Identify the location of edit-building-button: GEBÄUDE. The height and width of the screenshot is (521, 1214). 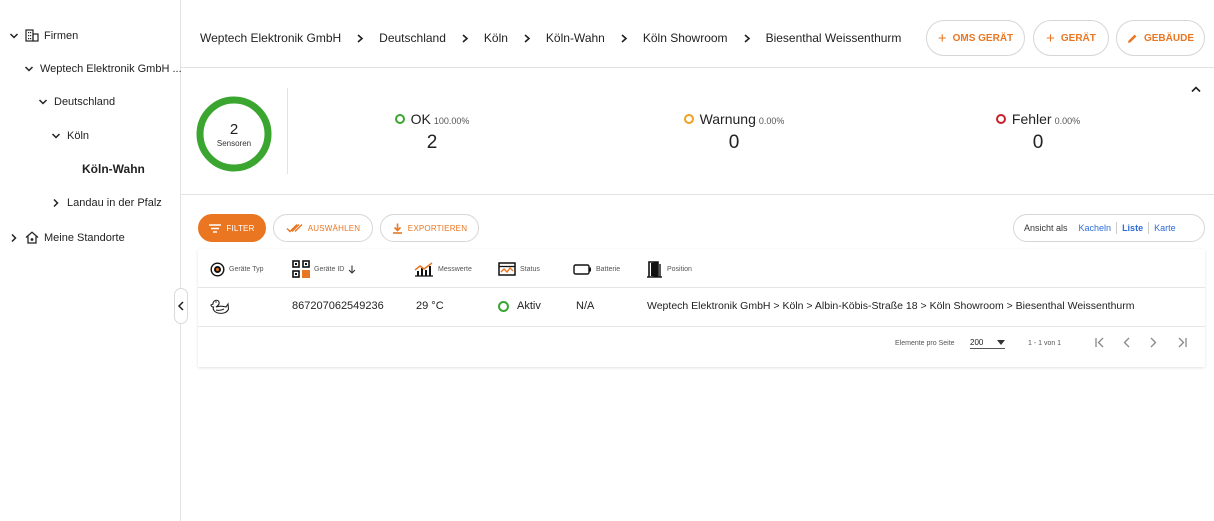
(1160, 38).